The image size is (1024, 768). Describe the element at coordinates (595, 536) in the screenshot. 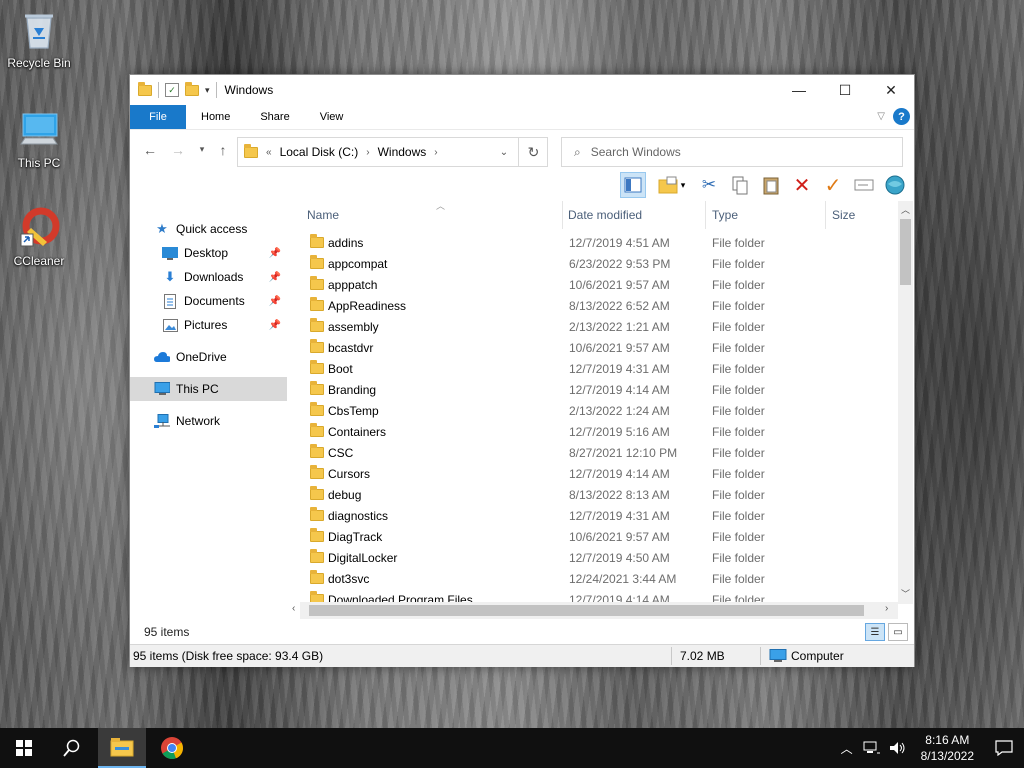

I see `file-row: DiagTrack 10/6/2021 9:57 AM File folder` at that location.